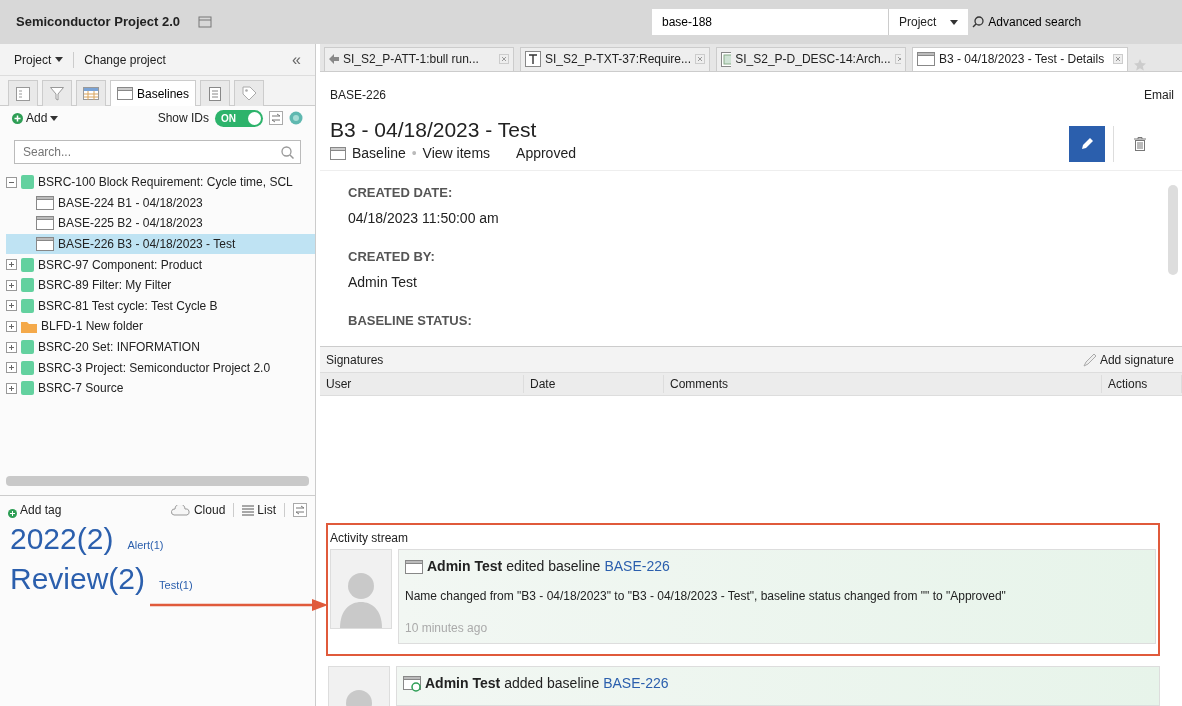 This screenshot has width=1182, height=706. What do you see at coordinates (928, 22) in the screenshot?
I see `scope-dropdown: Project` at bounding box center [928, 22].